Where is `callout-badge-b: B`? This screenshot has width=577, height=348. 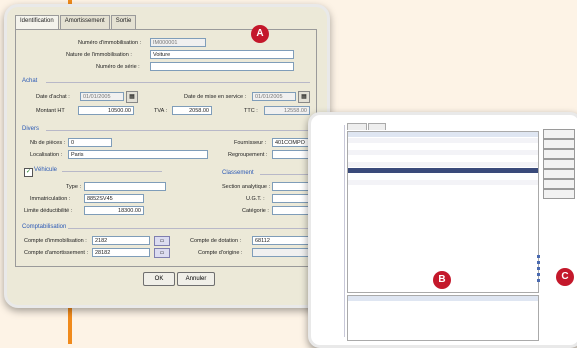
callout-badge-b: B is located at coordinates (442, 280).